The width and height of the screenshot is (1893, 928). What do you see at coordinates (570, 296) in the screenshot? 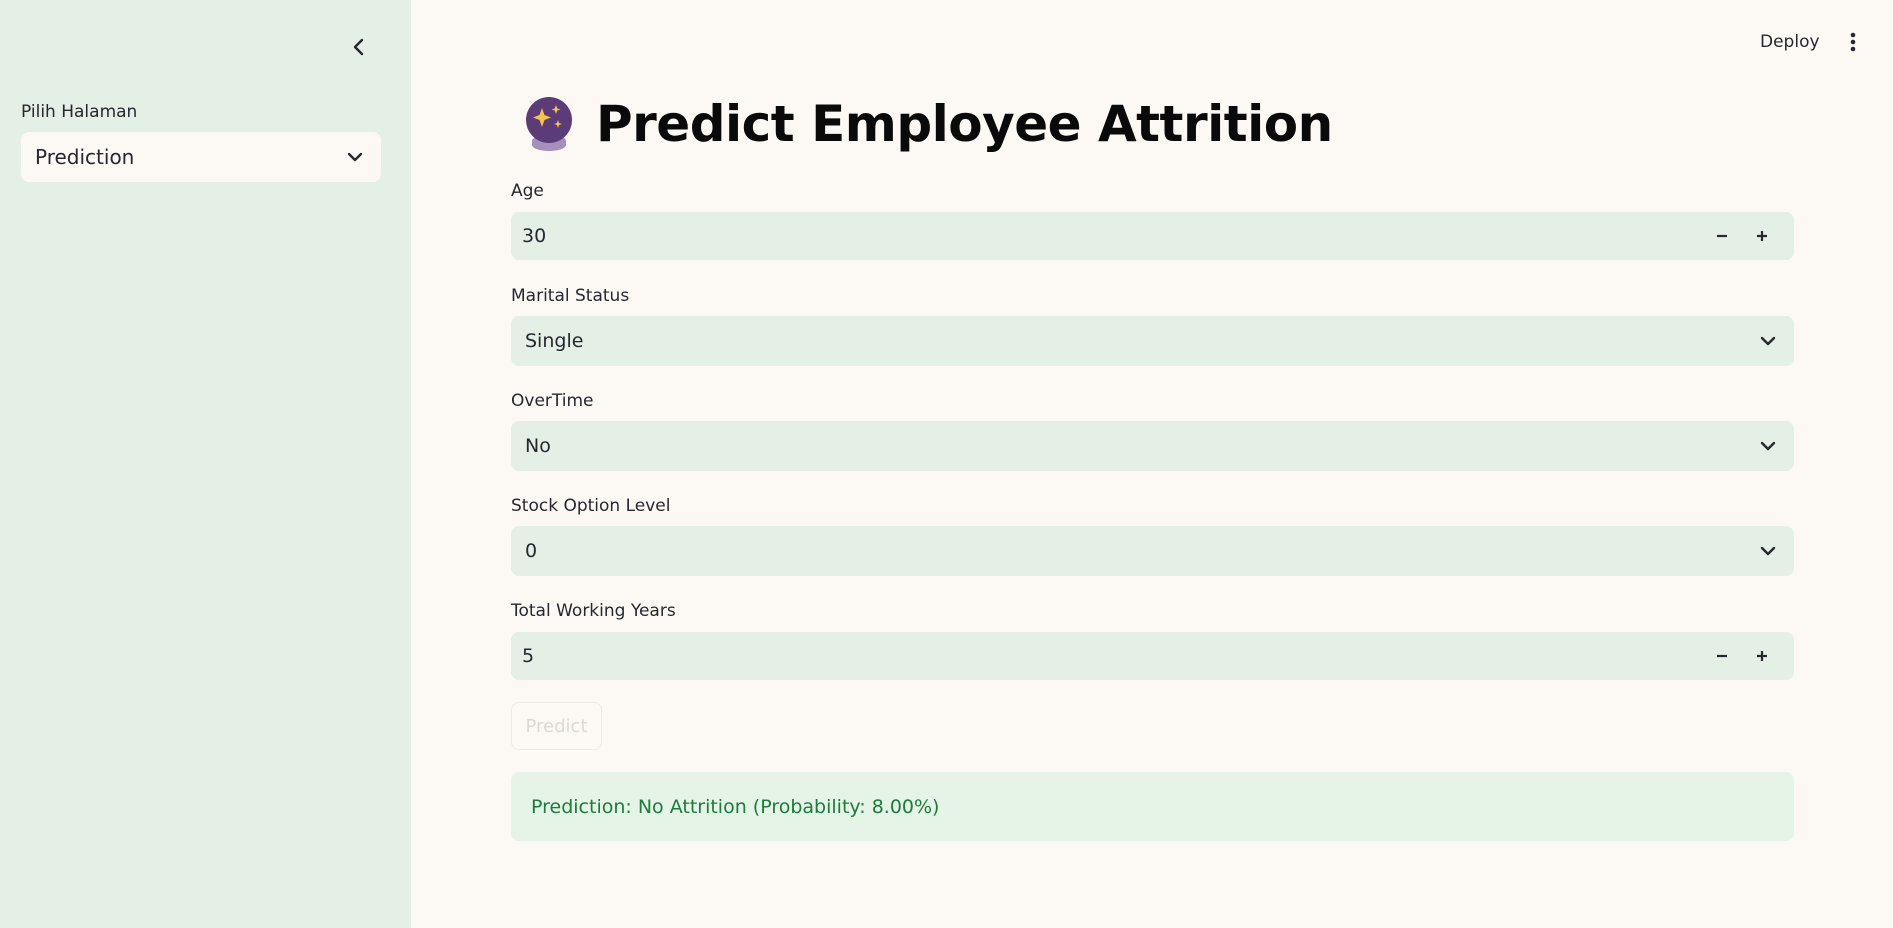
I see `marital-status-label: Marital Status` at bounding box center [570, 296].